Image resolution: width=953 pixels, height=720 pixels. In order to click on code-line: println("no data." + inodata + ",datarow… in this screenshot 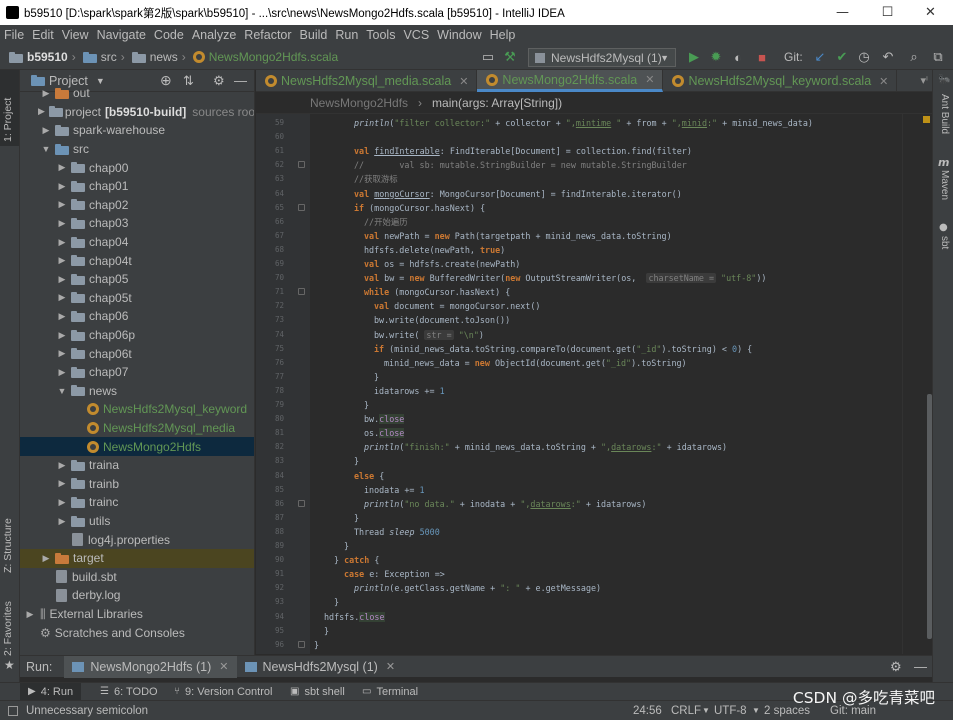, I will do `click(505, 504)`.